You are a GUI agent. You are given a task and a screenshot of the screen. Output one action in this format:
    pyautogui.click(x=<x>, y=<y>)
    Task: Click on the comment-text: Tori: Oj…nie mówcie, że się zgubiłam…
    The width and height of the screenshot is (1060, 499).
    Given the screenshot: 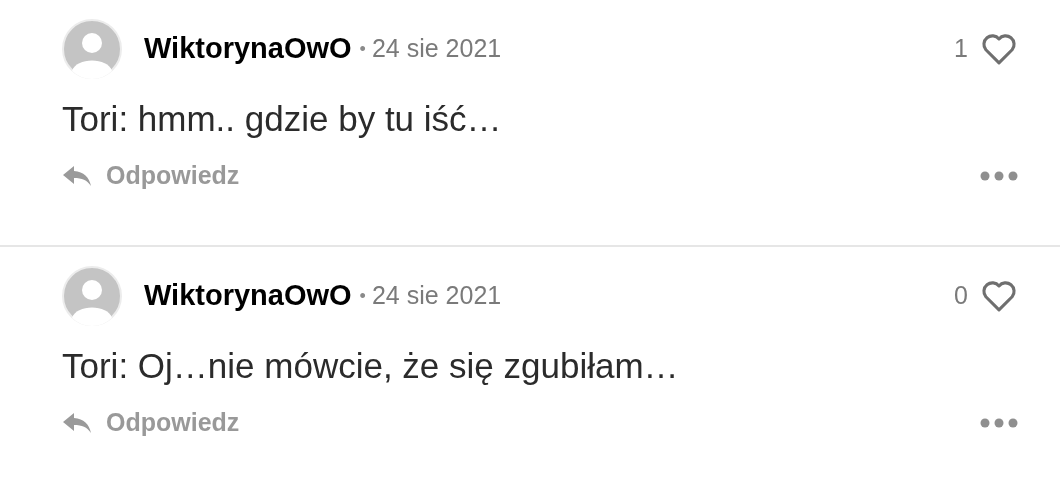 What is the action you would take?
    pyautogui.click(x=371, y=366)
    